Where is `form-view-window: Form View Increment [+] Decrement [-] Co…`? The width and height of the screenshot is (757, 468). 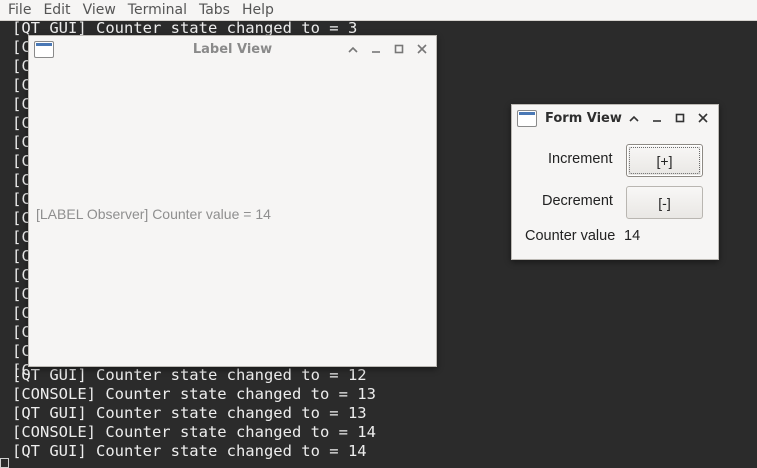
form-view-window: Form View Increment [+] Decrement [-] Co… is located at coordinates (615, 182).